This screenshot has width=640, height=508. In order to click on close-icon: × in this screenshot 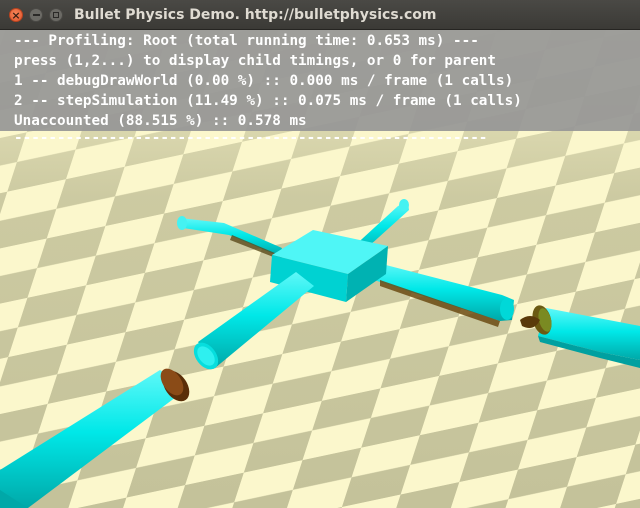, I will do `click(16, 15)`.